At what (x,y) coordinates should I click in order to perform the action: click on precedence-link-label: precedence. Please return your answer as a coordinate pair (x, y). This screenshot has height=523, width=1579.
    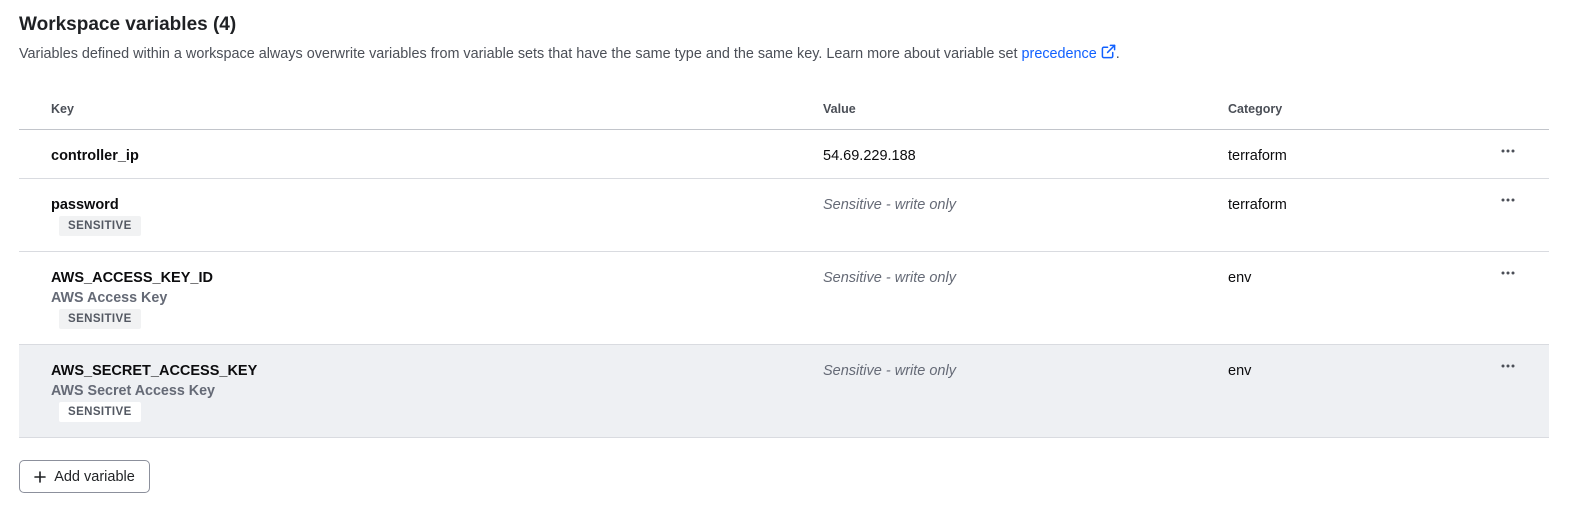
    Looking at the image, I should click on (1059, 54).